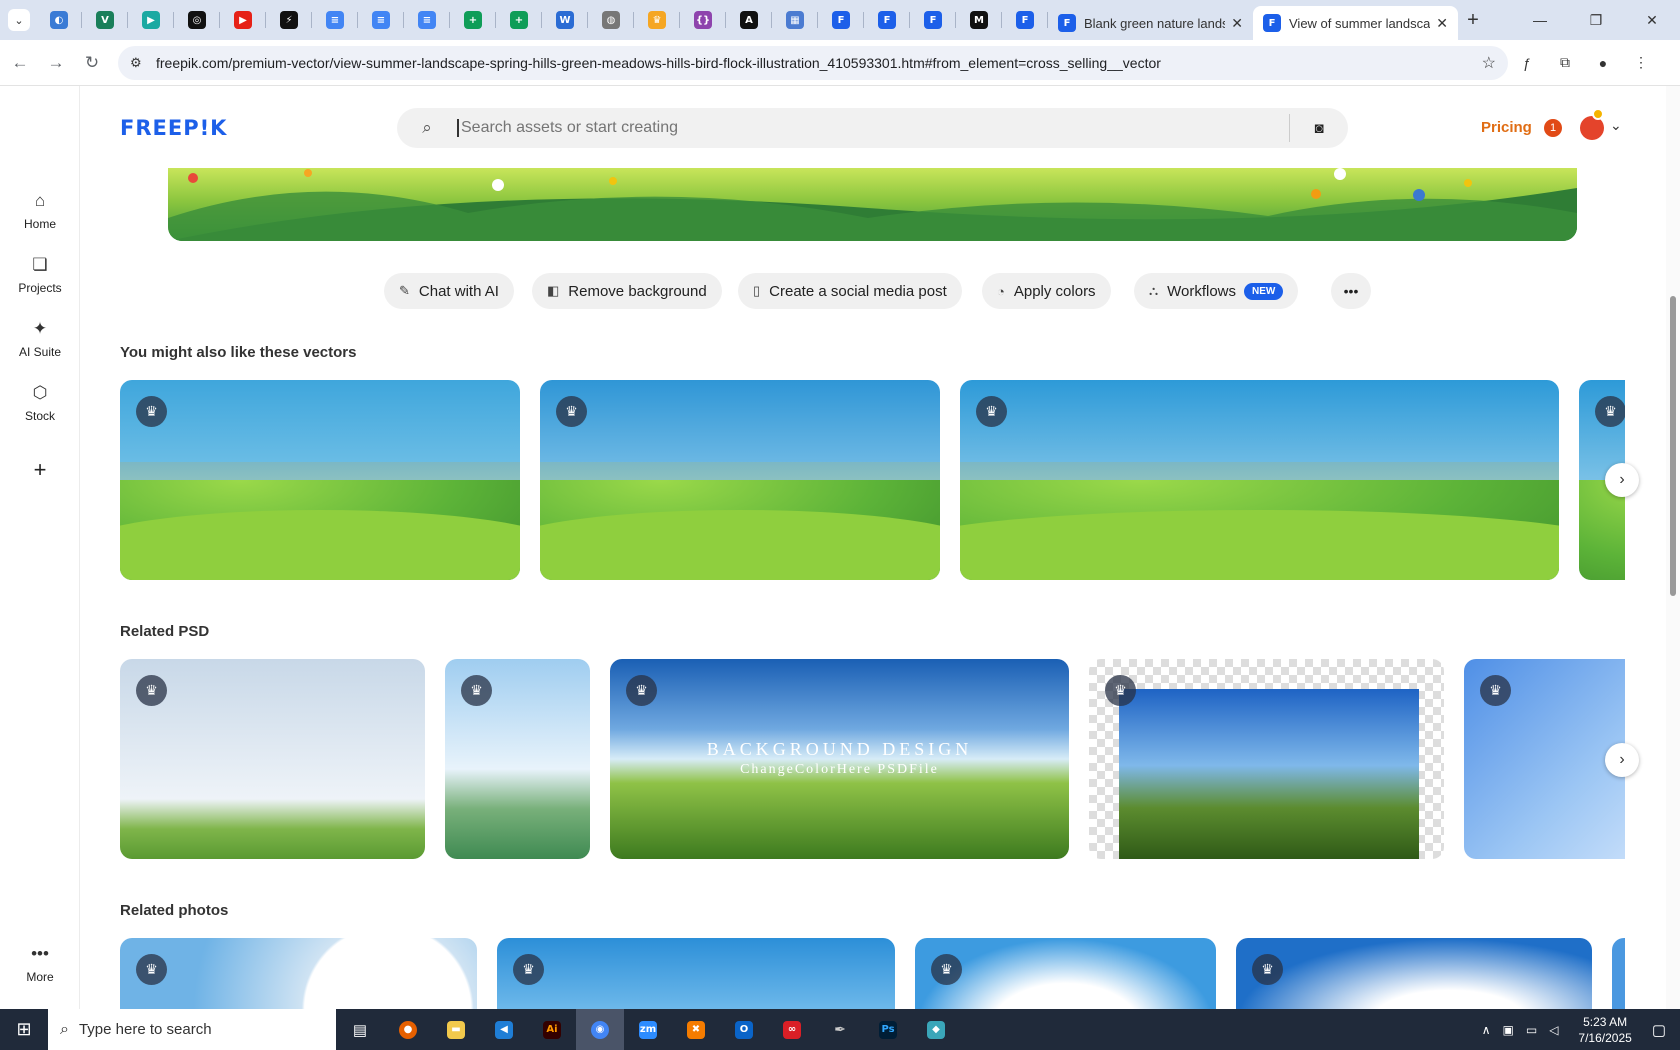 This screenshot has height=1050, width=1680. What do you see at coordinates (627, 291) in the screenshot?
I see `remove-background-button: ◧ Remove background` at bounding box center [627, 291].